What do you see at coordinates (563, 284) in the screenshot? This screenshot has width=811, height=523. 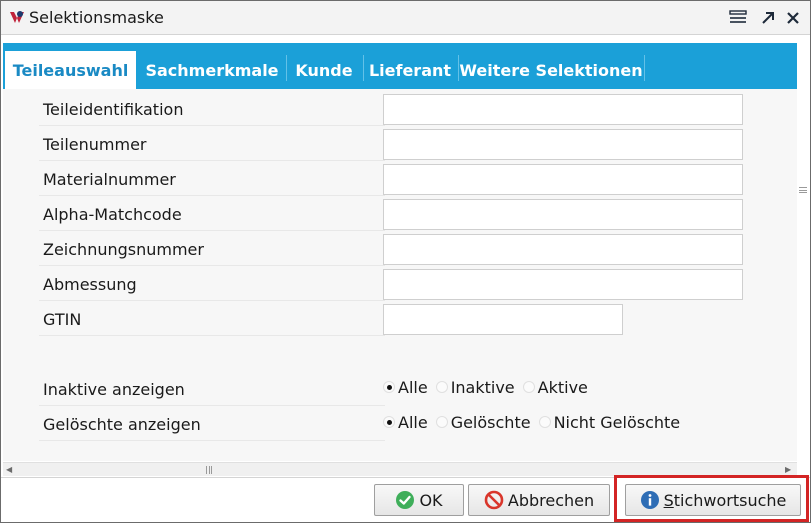 I see `abmessung-input` at bounding box center [563, 284].